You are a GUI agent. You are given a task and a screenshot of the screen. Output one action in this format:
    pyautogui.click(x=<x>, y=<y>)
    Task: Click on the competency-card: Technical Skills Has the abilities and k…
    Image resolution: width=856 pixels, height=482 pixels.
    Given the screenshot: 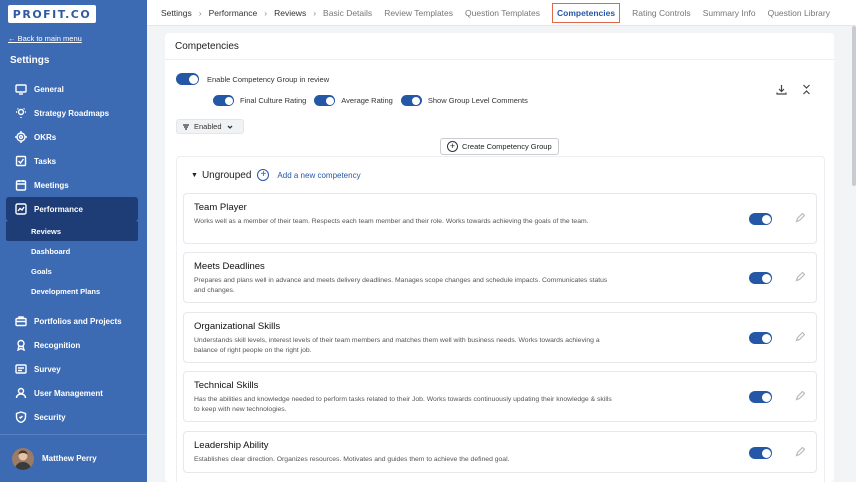 What is the action you would take?
    pyautogui.click(x=500, y=396)
    